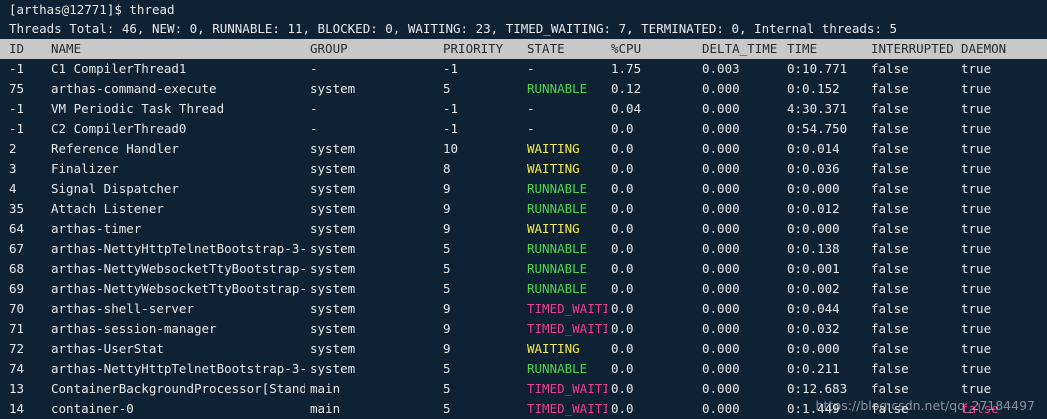 The width and height of the screenshot is (1047, 419). What do you see at coordinates (13, 168) in the screenshot?
I see `cell-id: 3` at bounding box center [13, 168].